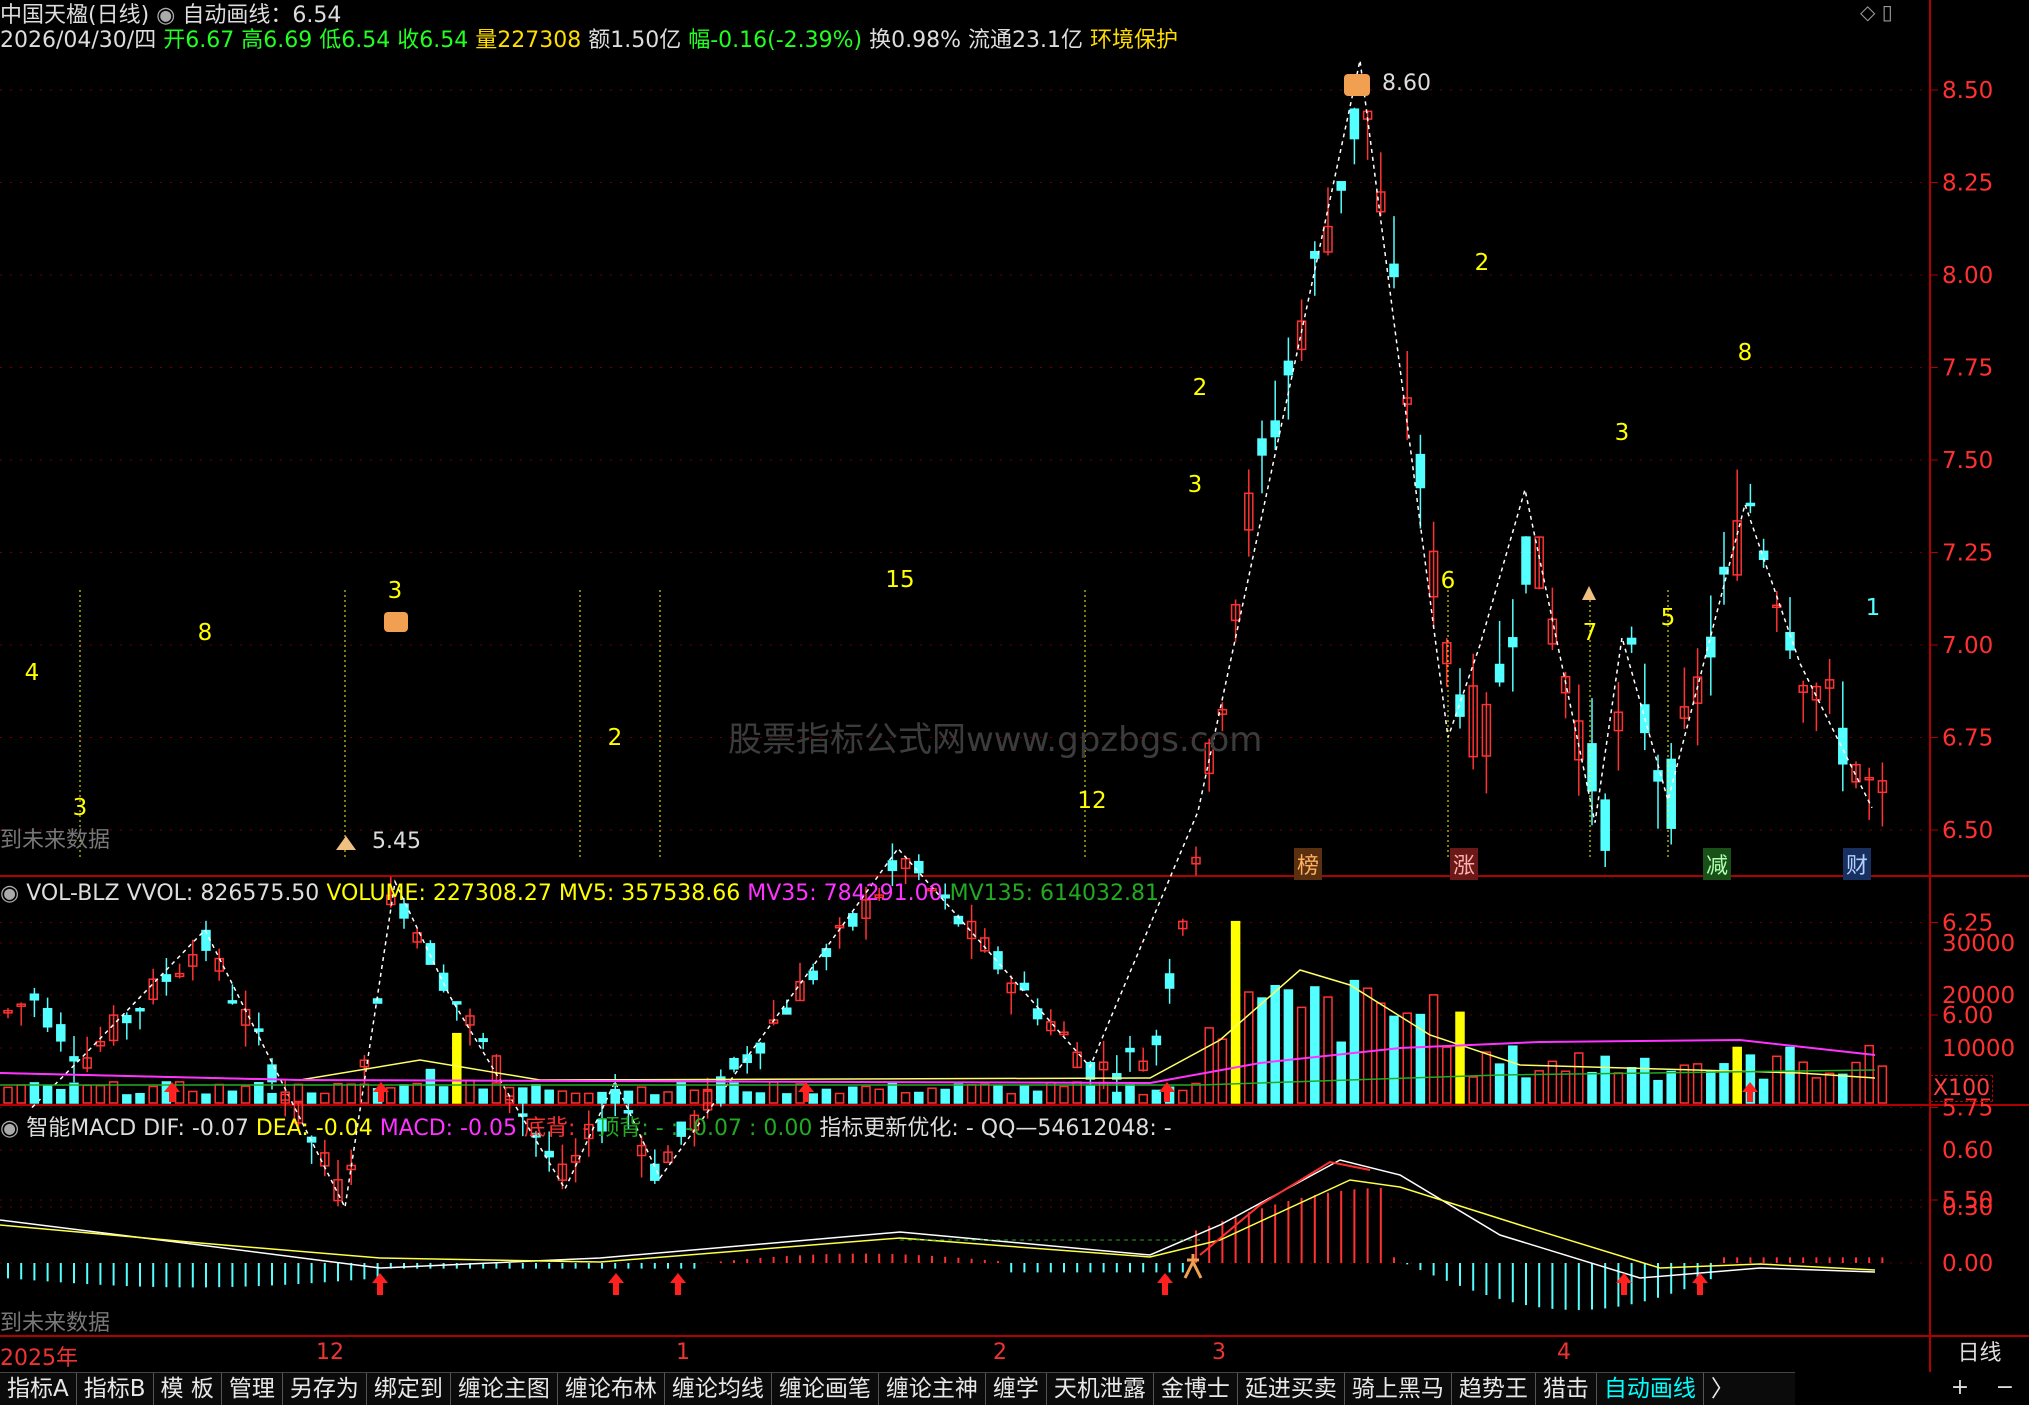  I want to click on macd-bottom-div: 底背: -, so click(557, 1128).